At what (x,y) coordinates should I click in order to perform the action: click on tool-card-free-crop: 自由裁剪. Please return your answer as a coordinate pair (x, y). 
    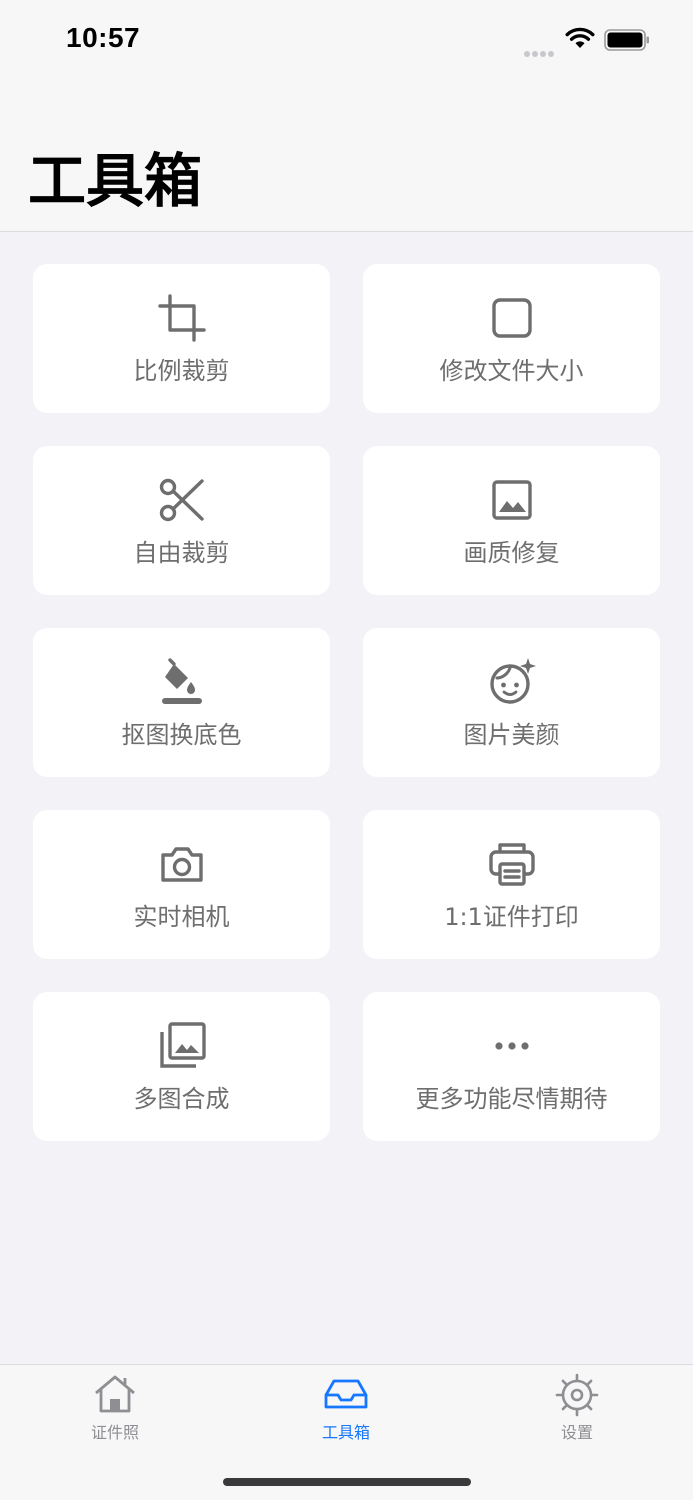
    Looking at the image, I should click on (181, 520).